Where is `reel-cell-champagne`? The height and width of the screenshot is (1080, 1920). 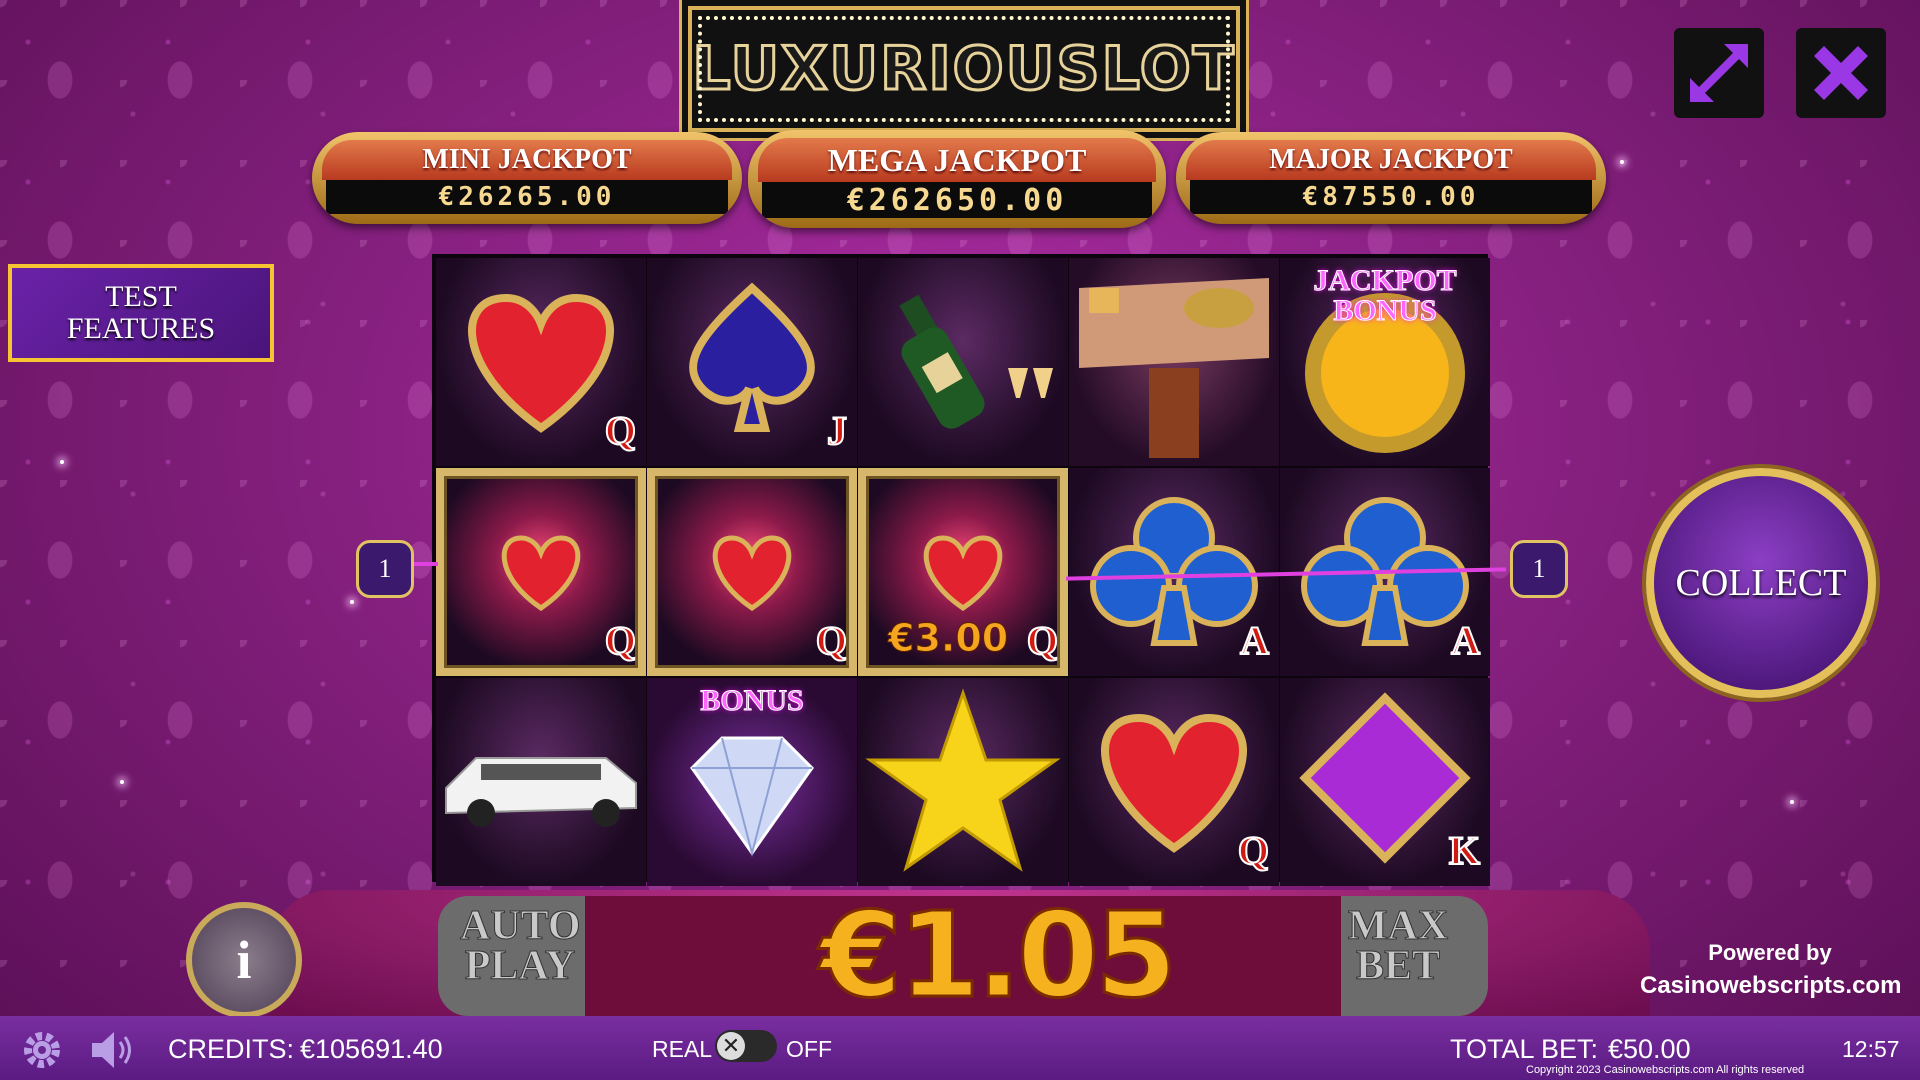
reel-cell-champagne is located at coordinates (963, 362).